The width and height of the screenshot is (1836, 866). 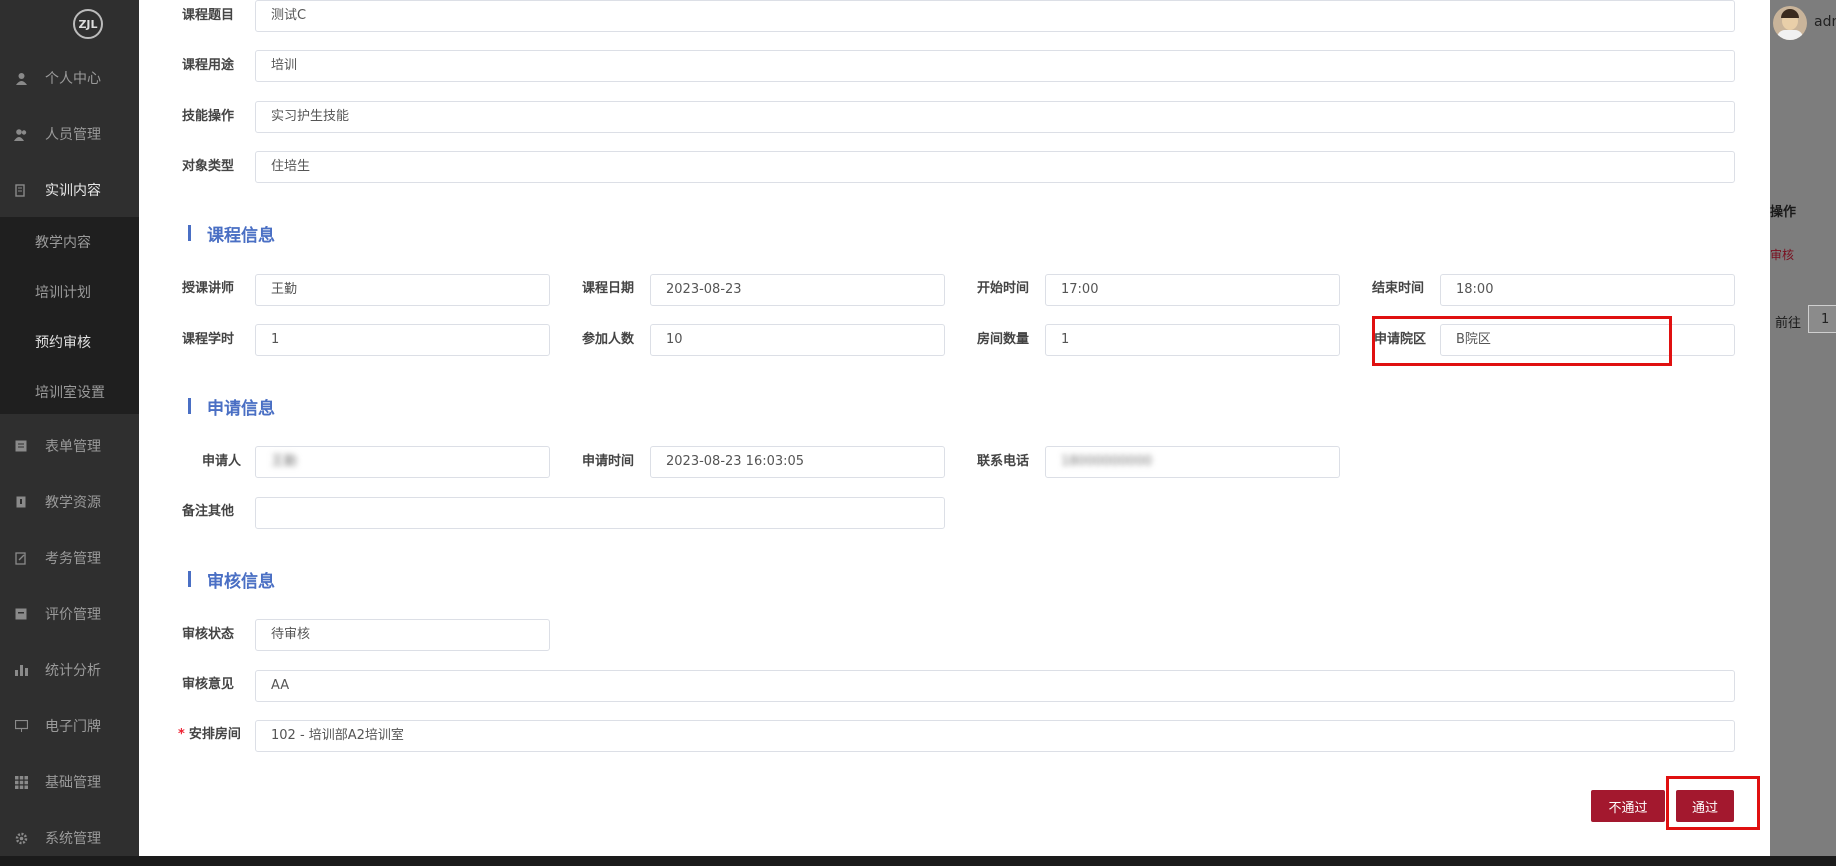 I want to click on sidebar-item-label: 系统管理, so click(x=73, y=839).